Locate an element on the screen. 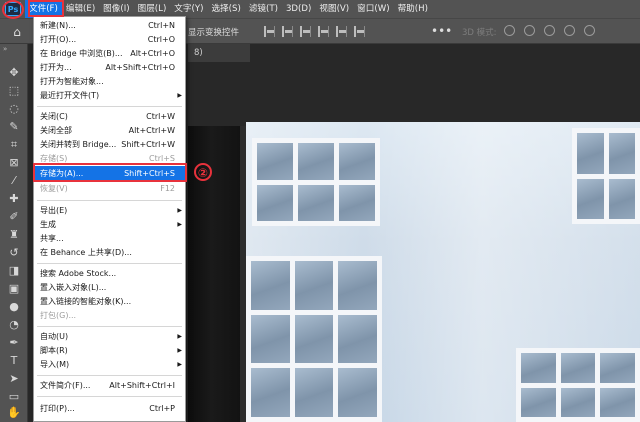 The height and width of the screenshot is (422, 640). slide-3d-icon is located at coordinates (569, 30).